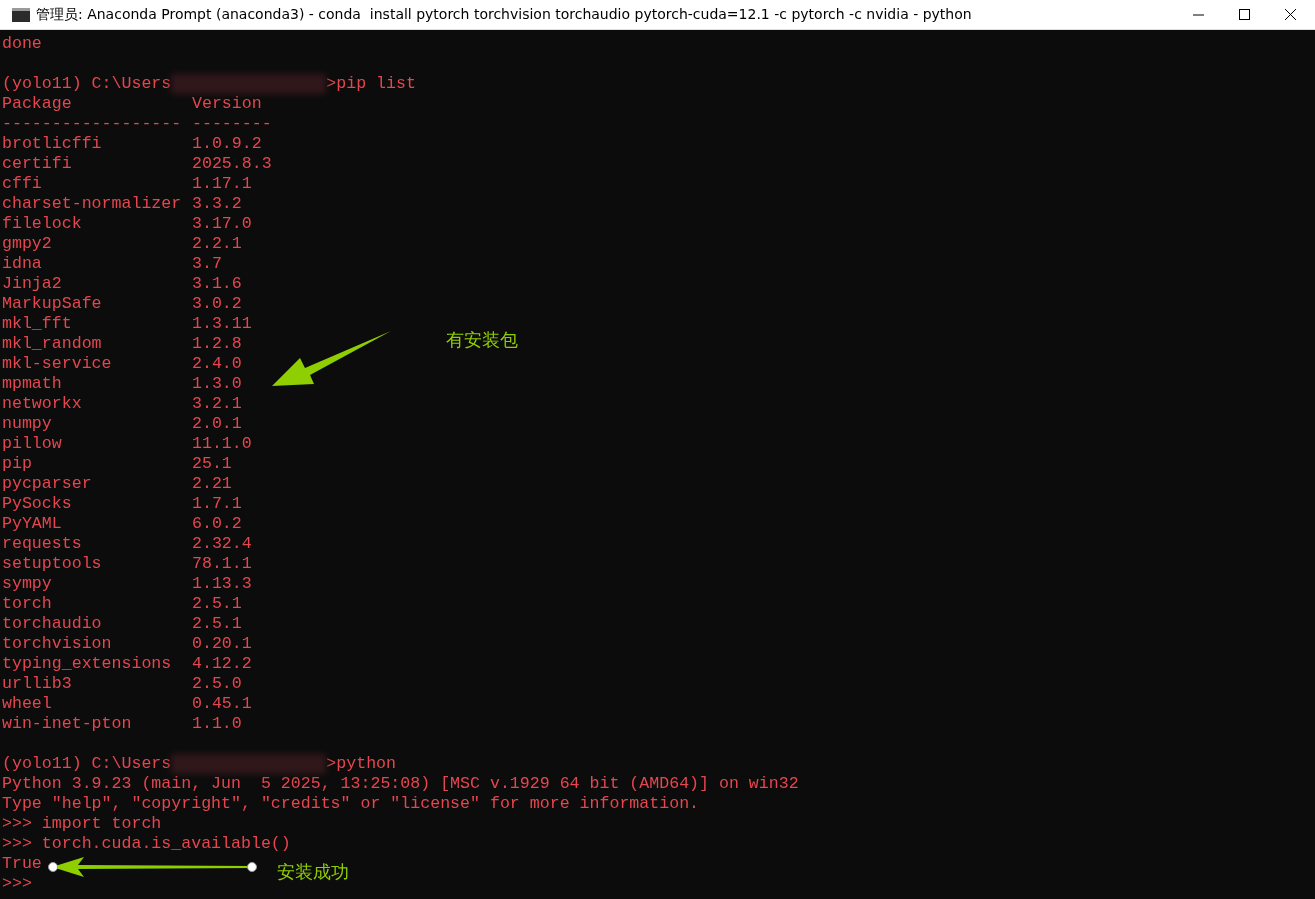  Describe the element at coordinates (504, 14) in the screenshot. I see `window-title: 管理员: Anaconda Prompt (anaconda3) - conda install pytorch torchvision torchaudio pytorch-cuda=12.1 -c pytorch -c nvidia - python` at that location.